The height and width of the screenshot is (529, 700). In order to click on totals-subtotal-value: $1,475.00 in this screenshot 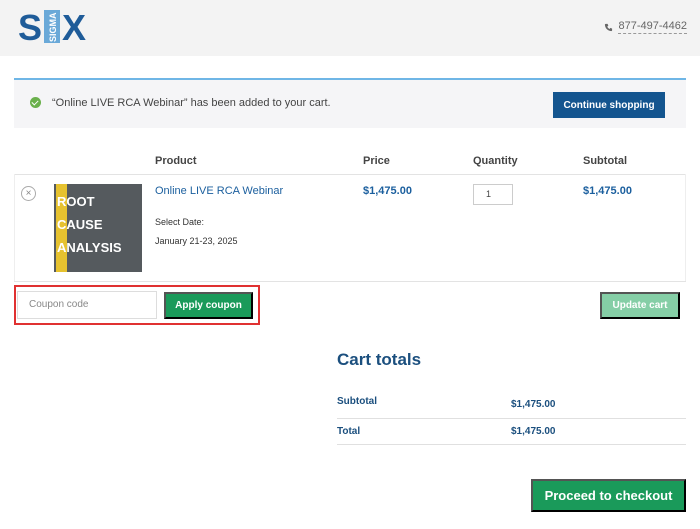, I will do `click(533, 404)`.